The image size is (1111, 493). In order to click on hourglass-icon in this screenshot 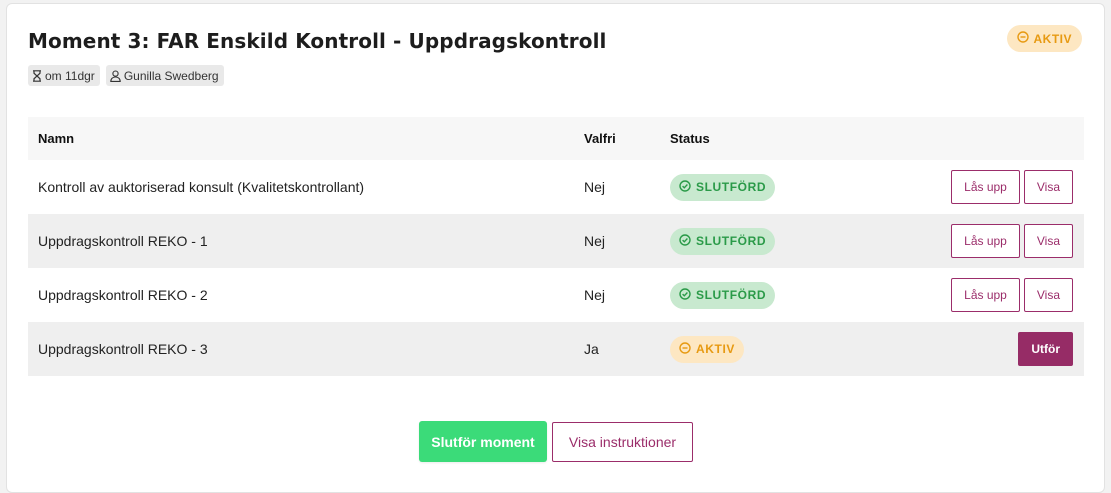, I will do `click(37, 75)`.